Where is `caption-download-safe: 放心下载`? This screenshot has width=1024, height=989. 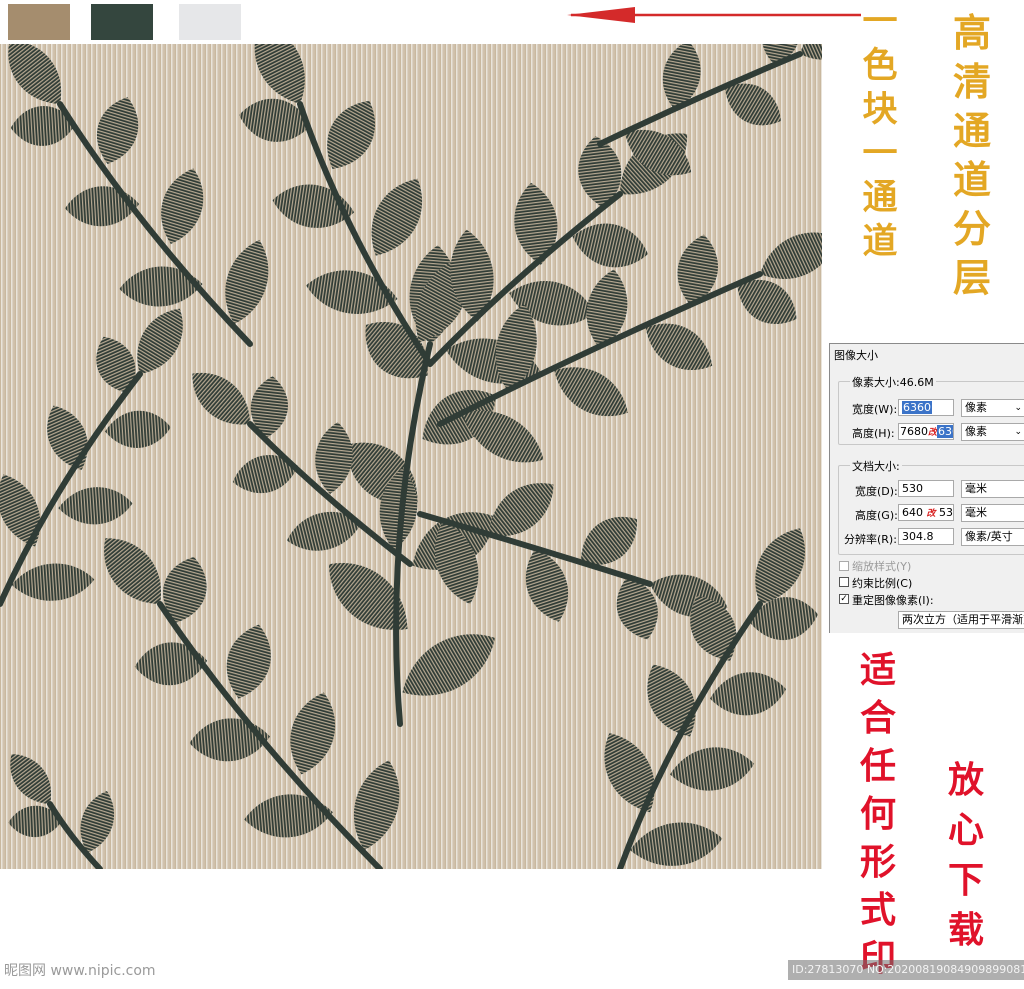
caption-download-safe: 放心下载 is located at coordinates (966, 862).